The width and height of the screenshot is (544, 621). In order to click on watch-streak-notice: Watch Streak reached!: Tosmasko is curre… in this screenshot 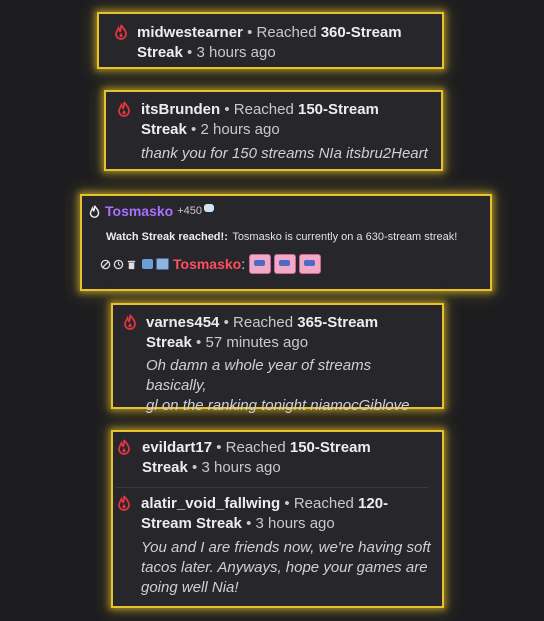, I will do `click(282, 237)`.